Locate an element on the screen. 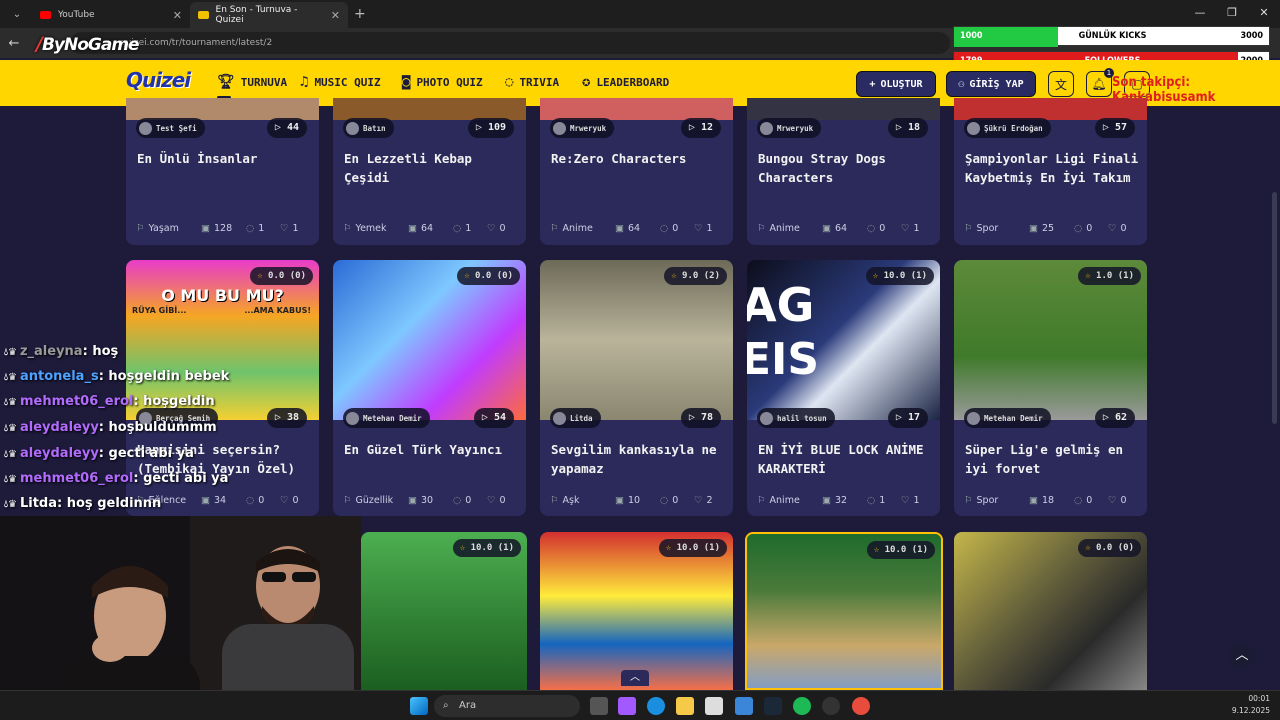 The image size is (1280, 720). card-title: En Lezzetli Kebap Çeşidi is located at coordinates (432, 168).